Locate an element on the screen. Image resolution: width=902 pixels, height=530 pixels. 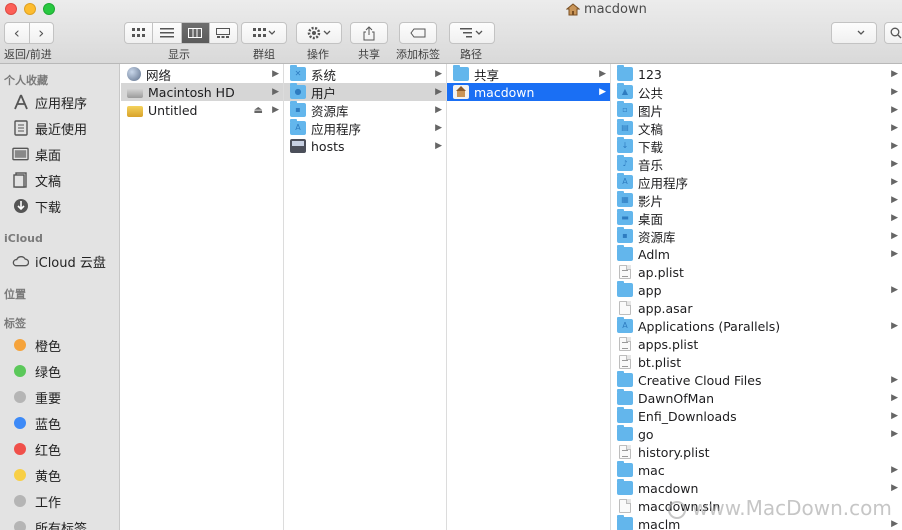
column-view-button is located at coordinates (195, 33).